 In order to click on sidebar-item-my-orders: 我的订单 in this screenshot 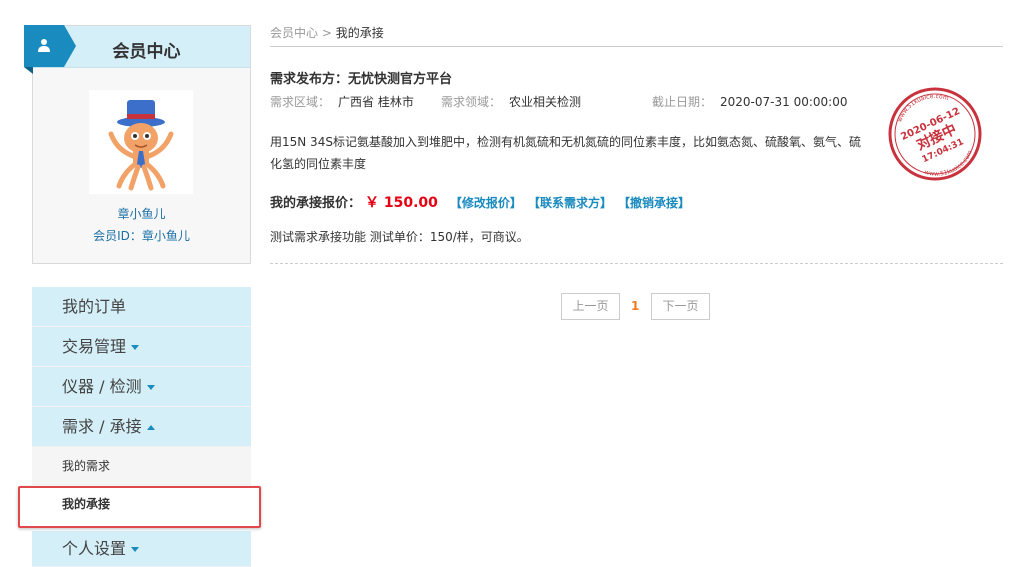, I will do `click(141, 307)`.